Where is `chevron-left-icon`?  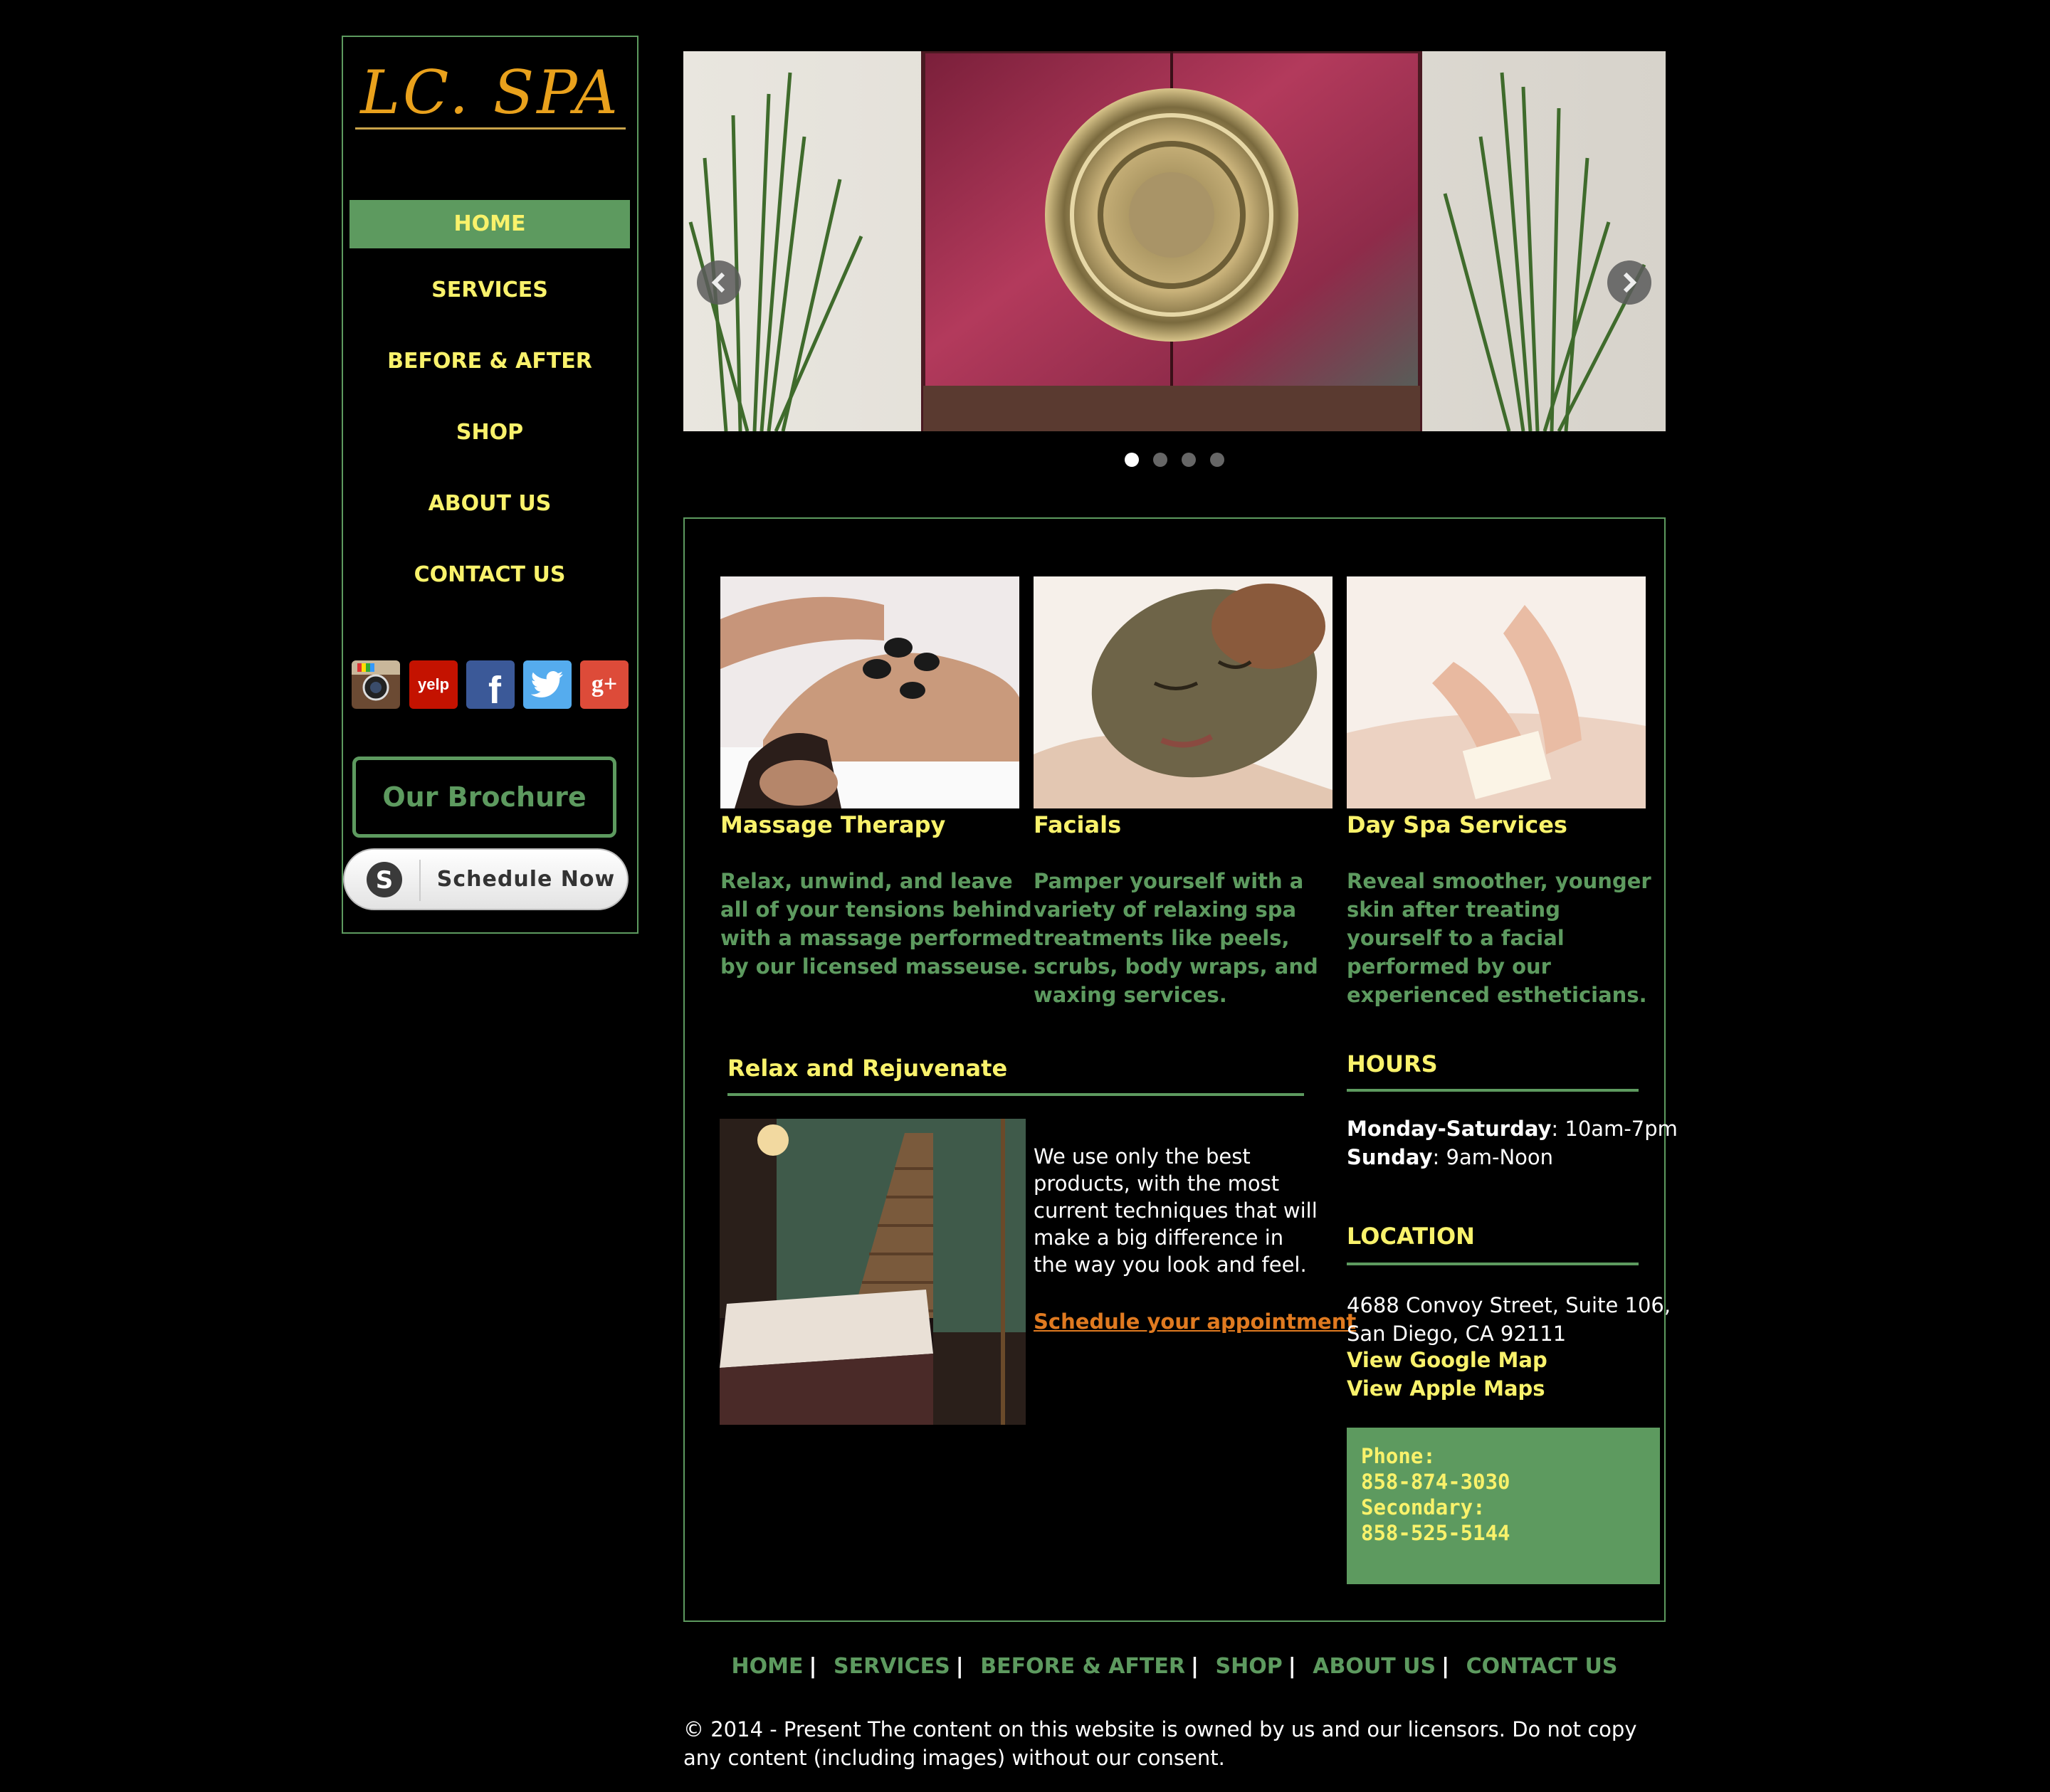 chevron-left-icon is located at coordinates (718, 282).